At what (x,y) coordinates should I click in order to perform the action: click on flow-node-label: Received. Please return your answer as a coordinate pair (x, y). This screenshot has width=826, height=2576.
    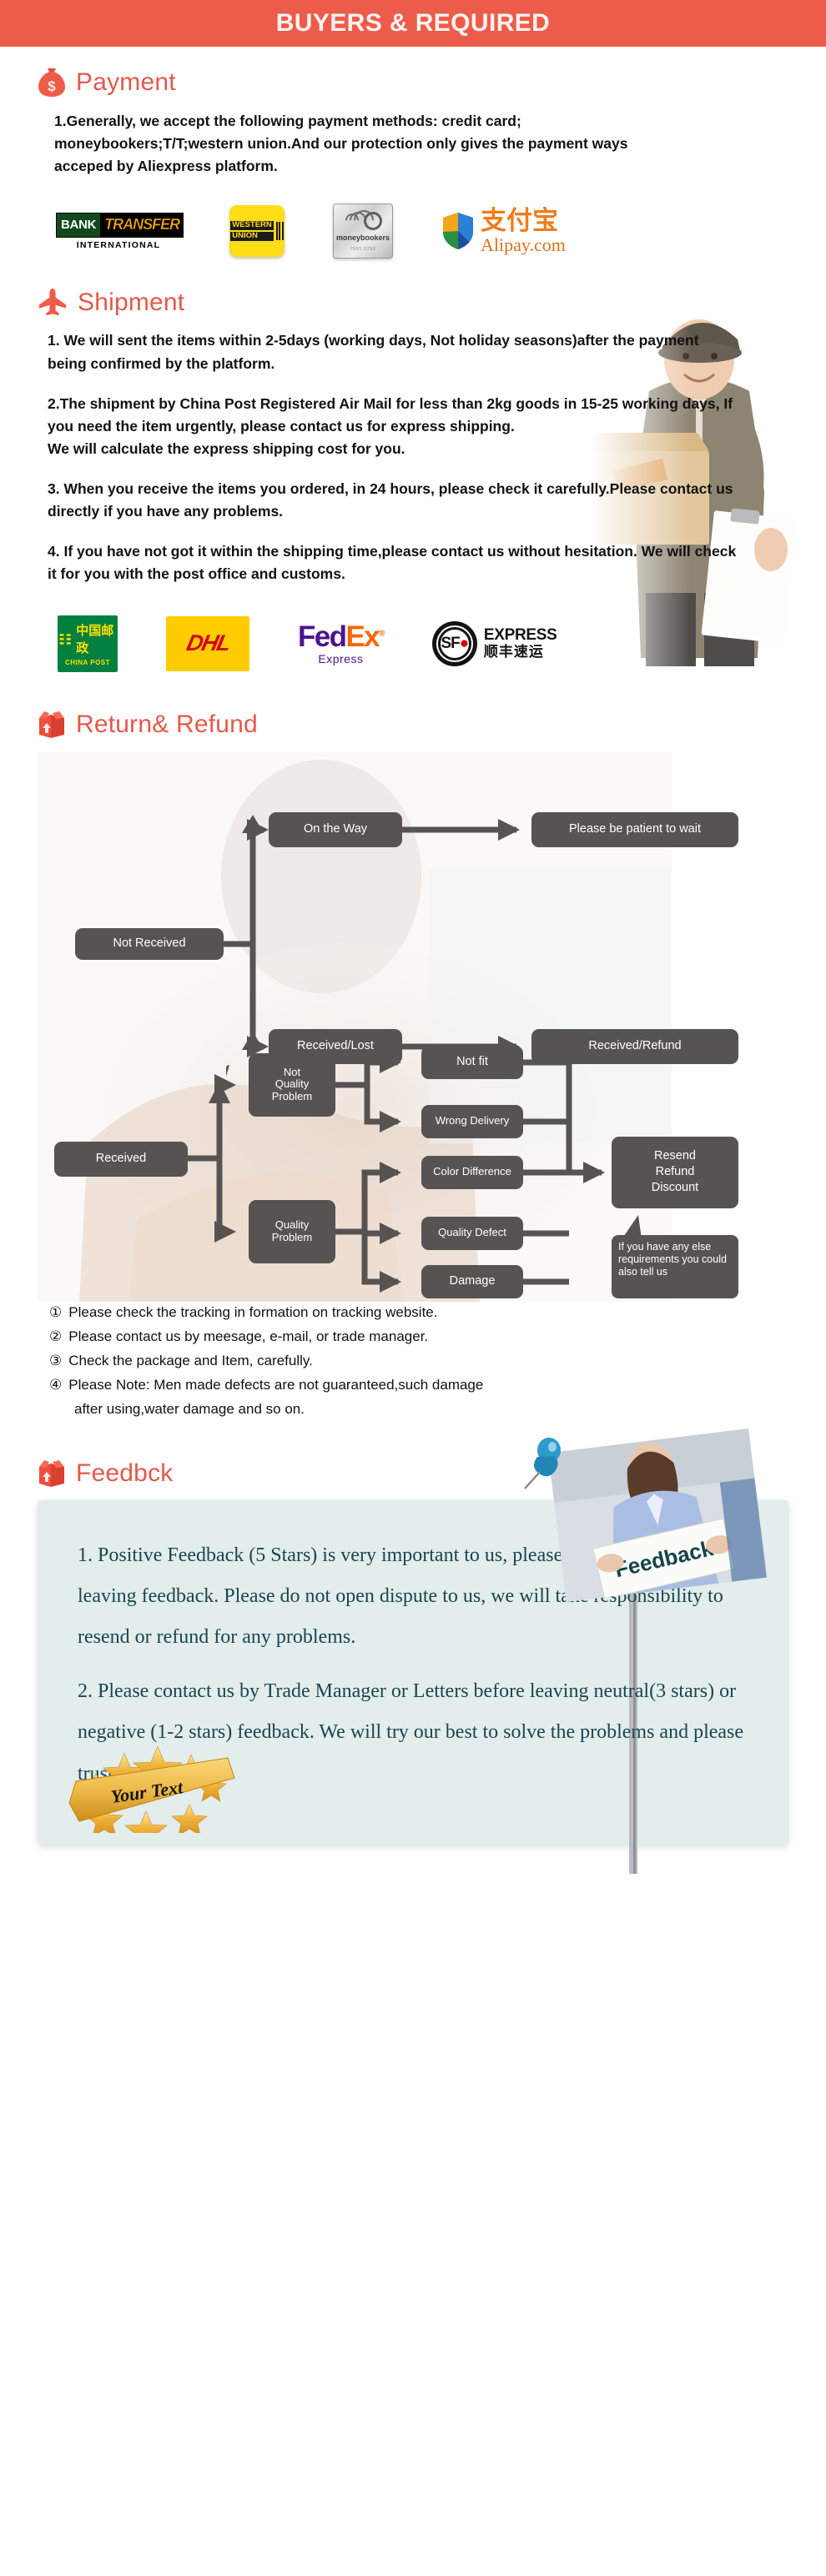
    Looking at the image, I should click on (121, 1159).